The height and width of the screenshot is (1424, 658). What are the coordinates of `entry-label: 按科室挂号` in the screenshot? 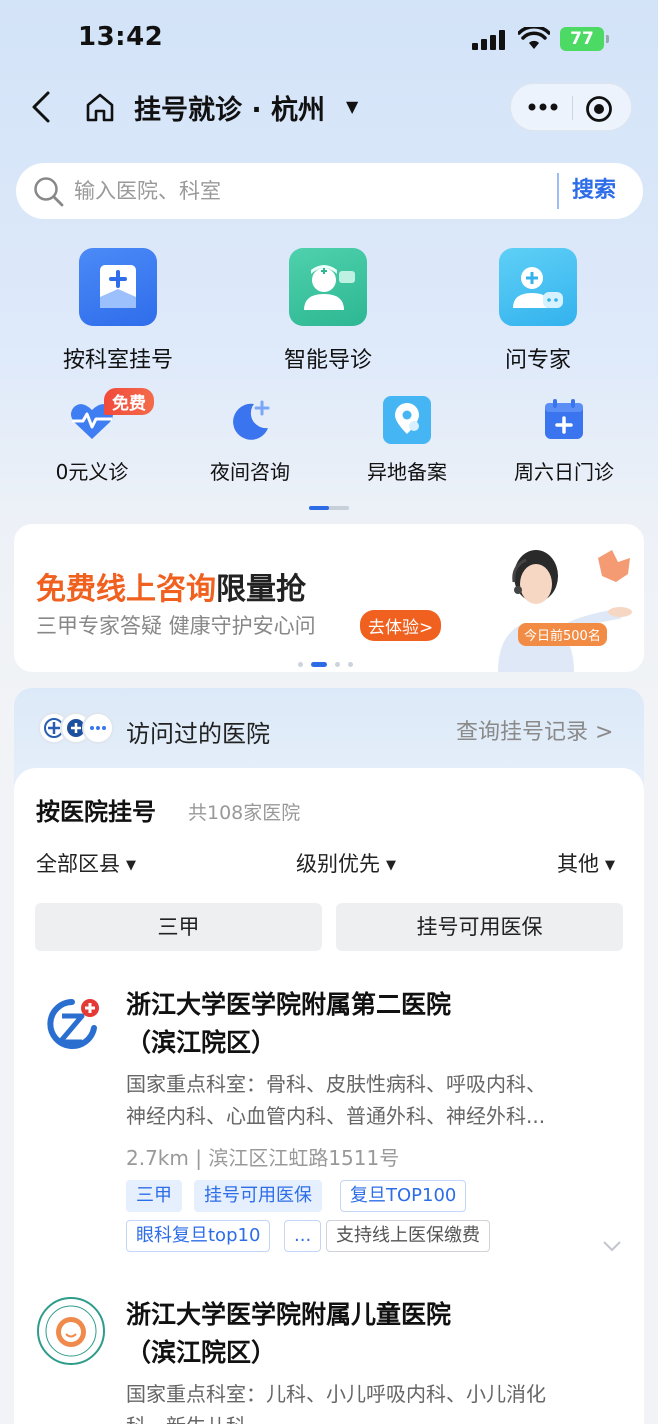 It's located at (117, 360).